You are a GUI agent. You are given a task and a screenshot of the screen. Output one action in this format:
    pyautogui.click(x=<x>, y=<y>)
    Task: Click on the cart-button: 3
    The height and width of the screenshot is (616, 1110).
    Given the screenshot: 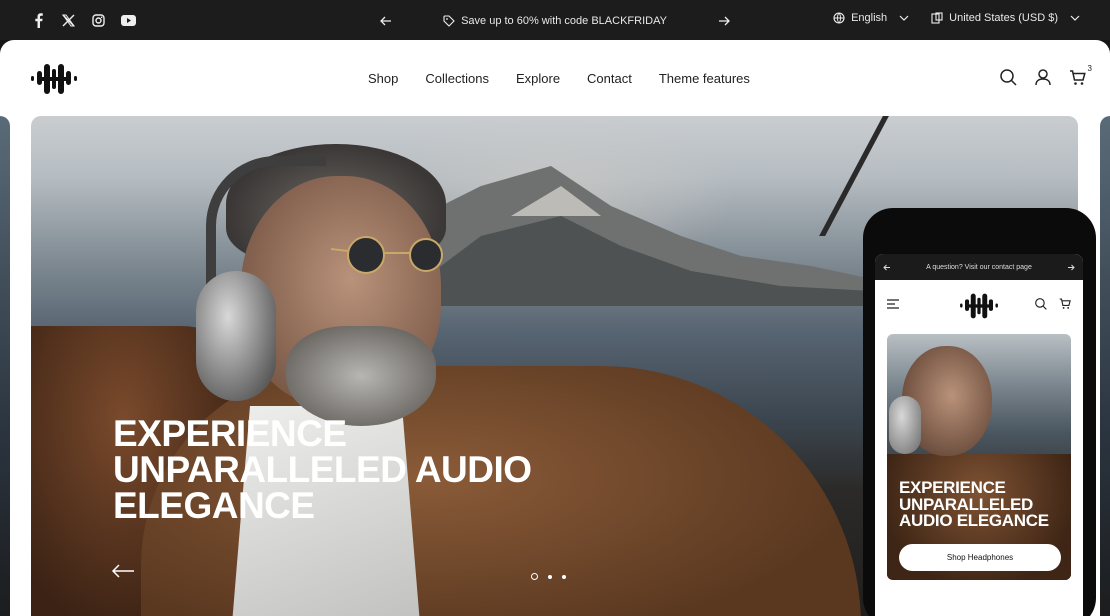 What is the action you would take?
    pyautogui.click(x=1080, y=75)
    